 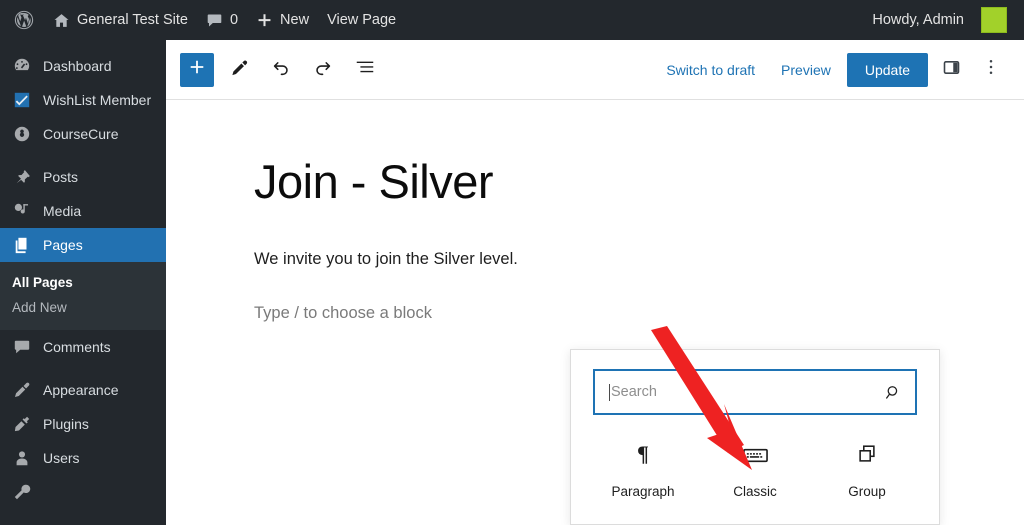 What do you see at coordinates (867, 491) in the screenshot?
I see `block-label: Group` at bounding box center [867, 491].